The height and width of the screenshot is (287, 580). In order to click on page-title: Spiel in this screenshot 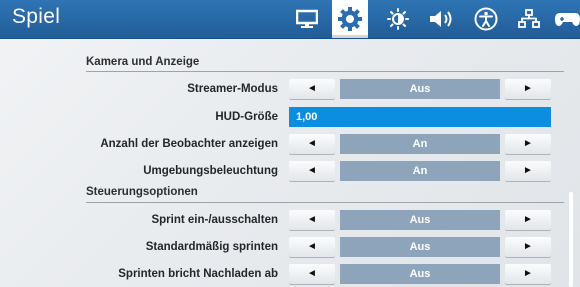, I will do `click(36, 16)`.